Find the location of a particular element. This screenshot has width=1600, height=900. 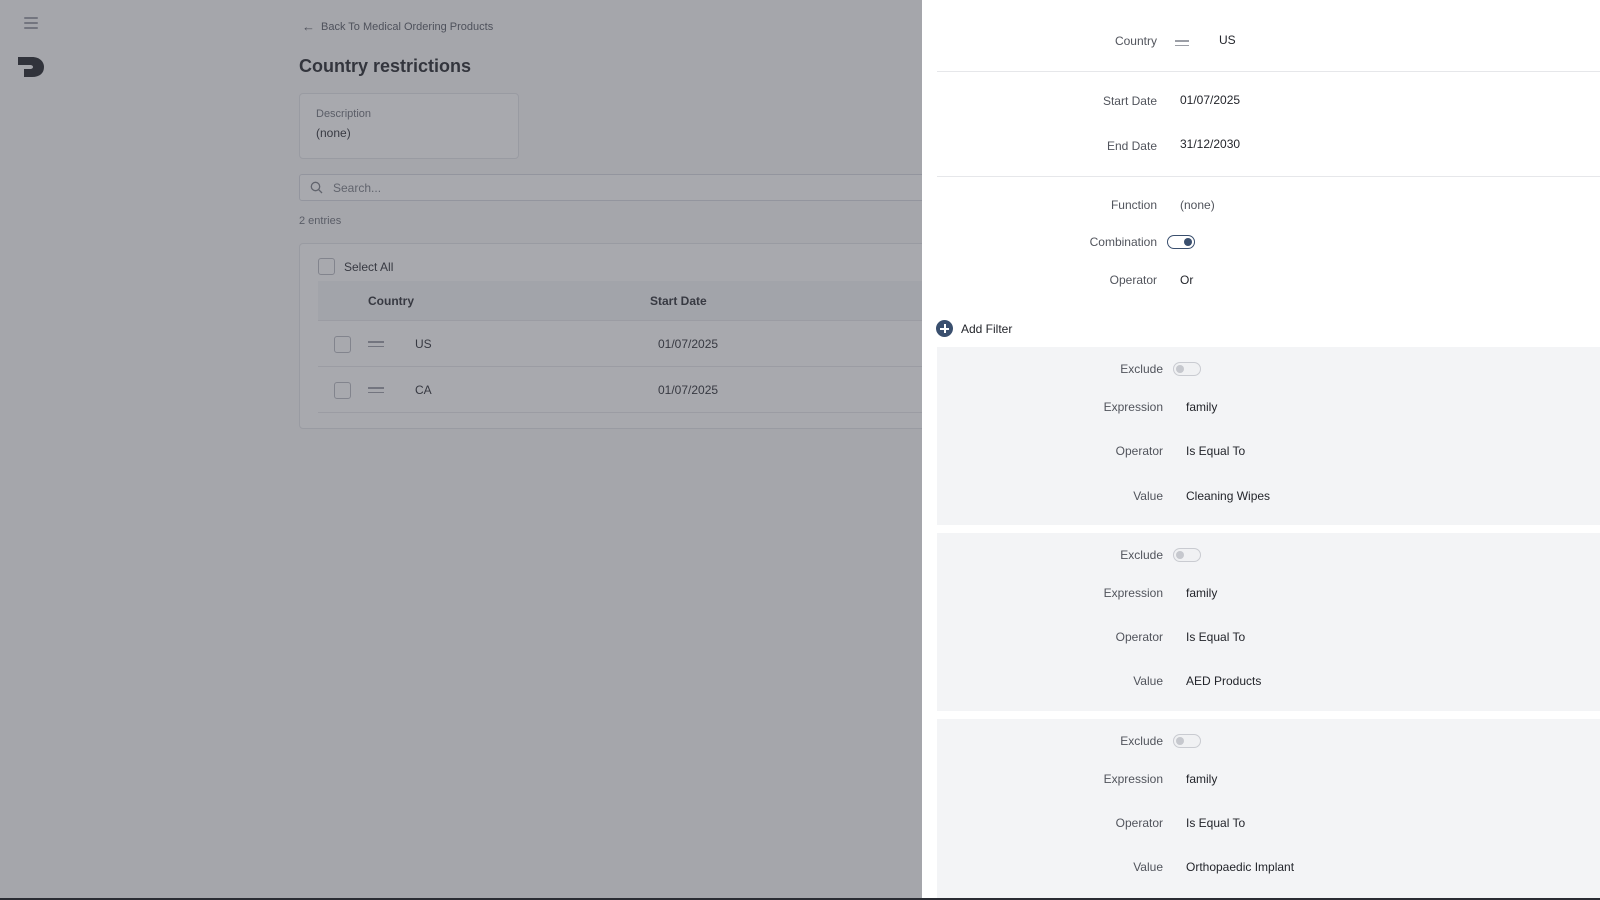

start-date-label: Start Date is located at coordinates (1129, 101).